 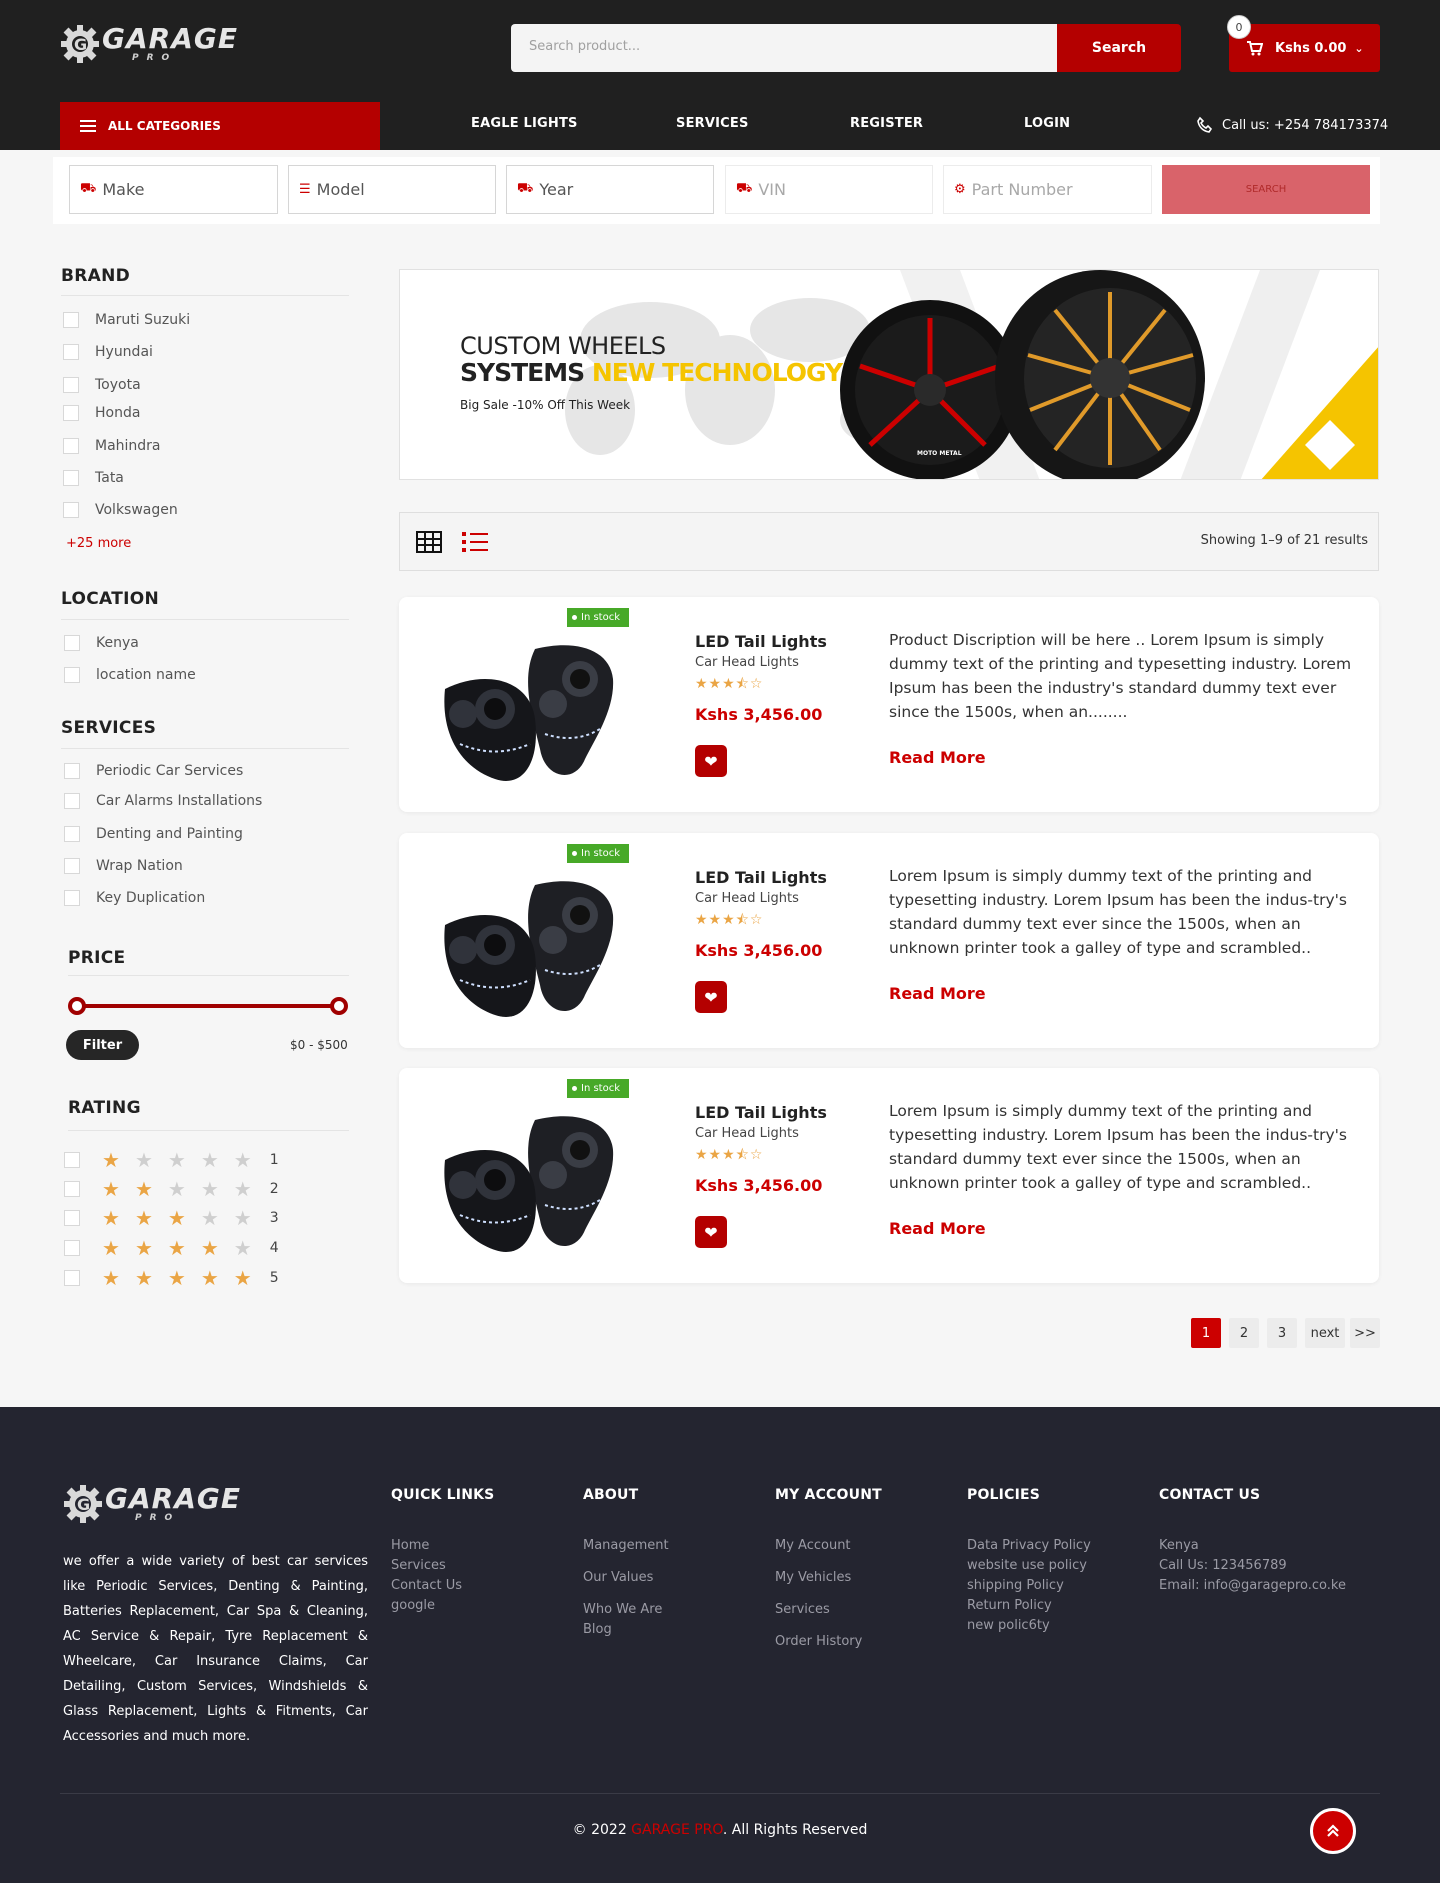 What do you see at coordinates (171, 1248) in the screenshot?
I see `rating-option: ★ ★ ★ ★ ★ 4` at bounding box center [171, 1248].